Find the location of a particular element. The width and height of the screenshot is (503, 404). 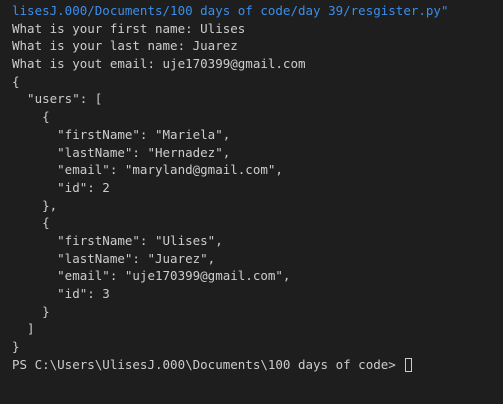

json-output-line: }, is located at coordinates (35, 205).